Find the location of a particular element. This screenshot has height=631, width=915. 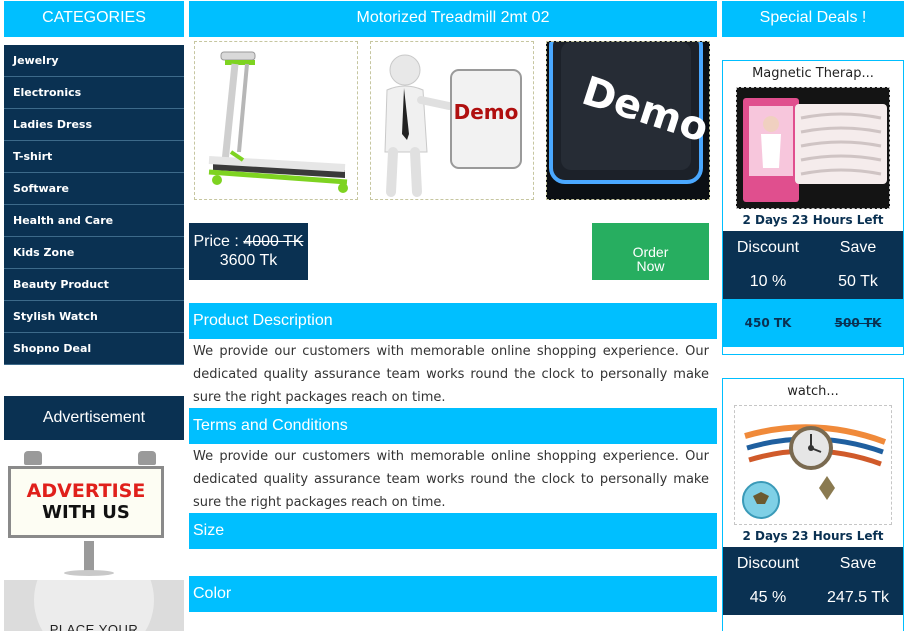

category-item-shopno-deal: Shopno Deal is located at coordinates (94, 349).